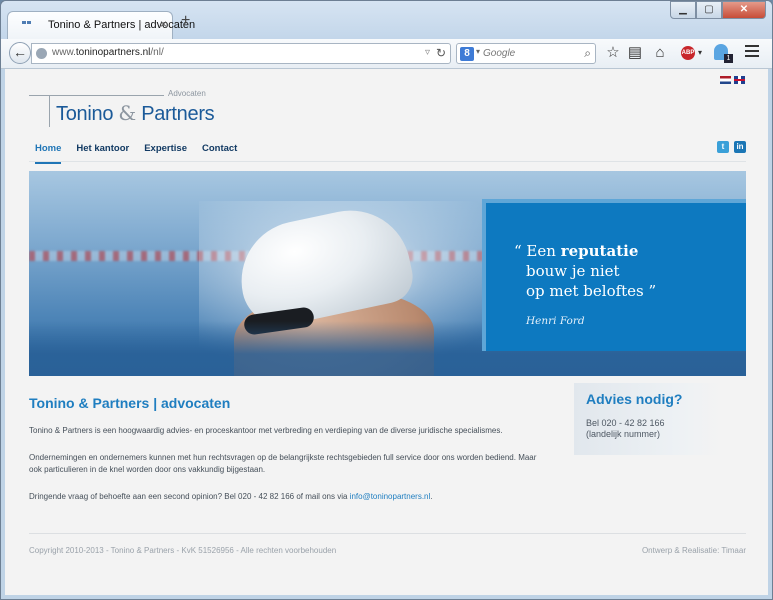 Image resolution: width=773 pixels, height=600 pixels. What do you see at coordinates (623, 434) in the screenshot?
I see `advice-subtitle: (landelijk nummer)` at bounding box center [623, 434].